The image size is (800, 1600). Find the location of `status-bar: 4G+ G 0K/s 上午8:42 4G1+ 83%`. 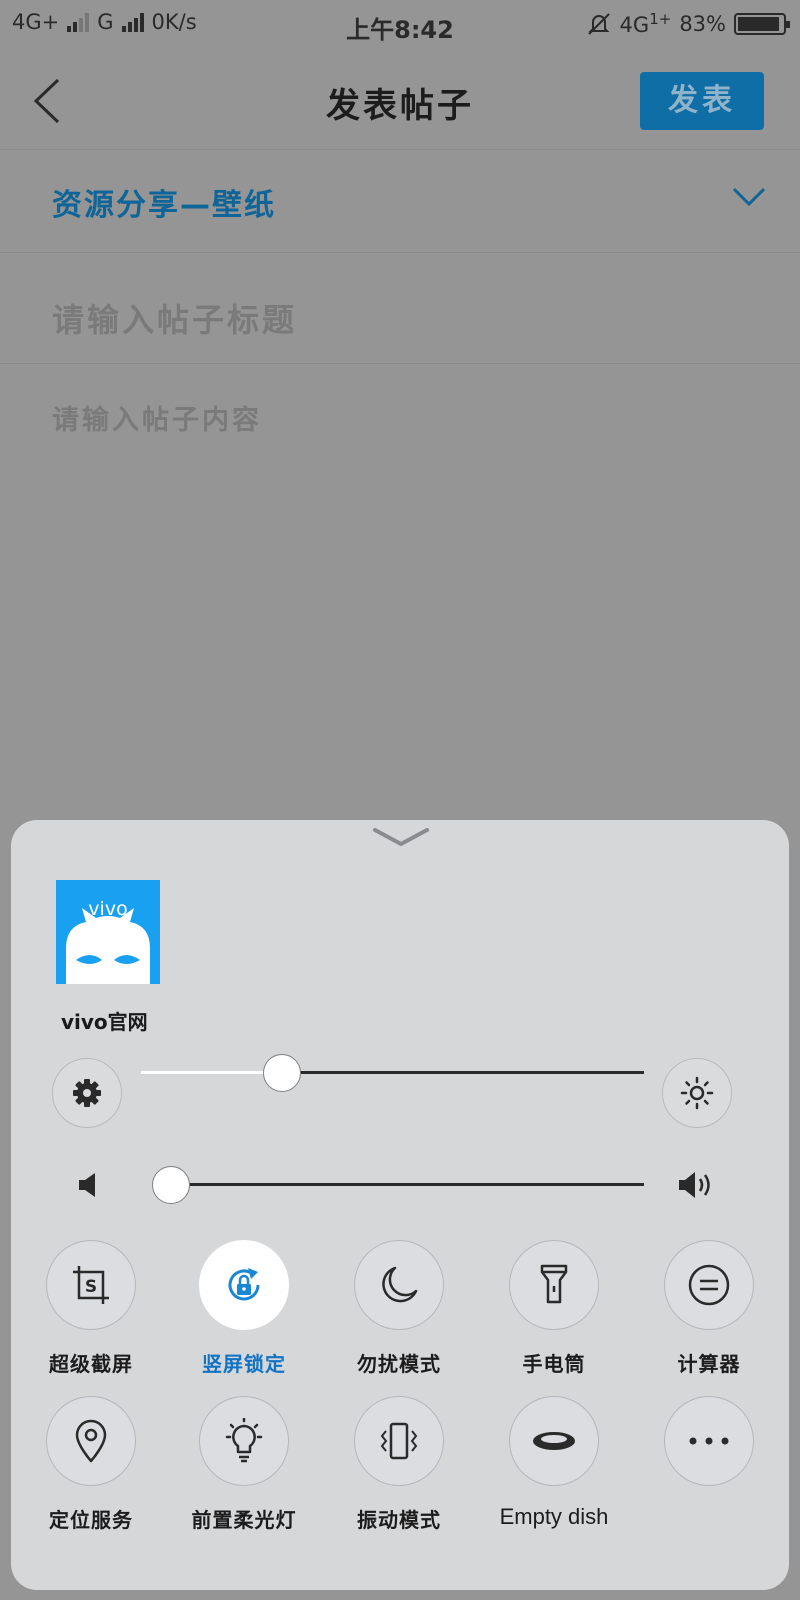

status-bar: 4G+ G 0K/s 上午8:42 4G1+ 83% is located at coordinates (400, 26).